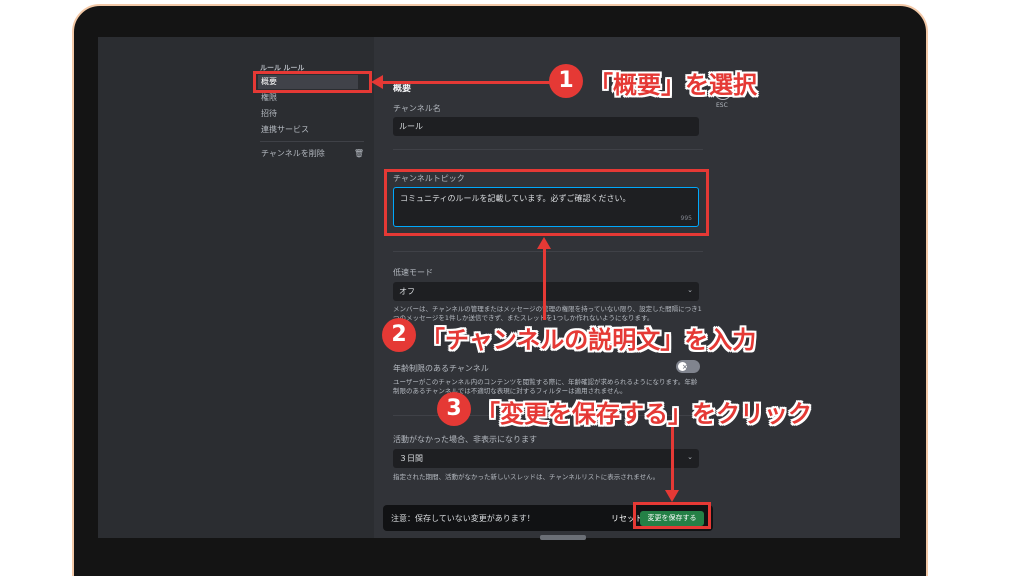 Image resolution: width=1024 pixels, height=576 pixels. I want to click on step-2-text: 「チャンネルの説明文」を入力, so click(589, 340).